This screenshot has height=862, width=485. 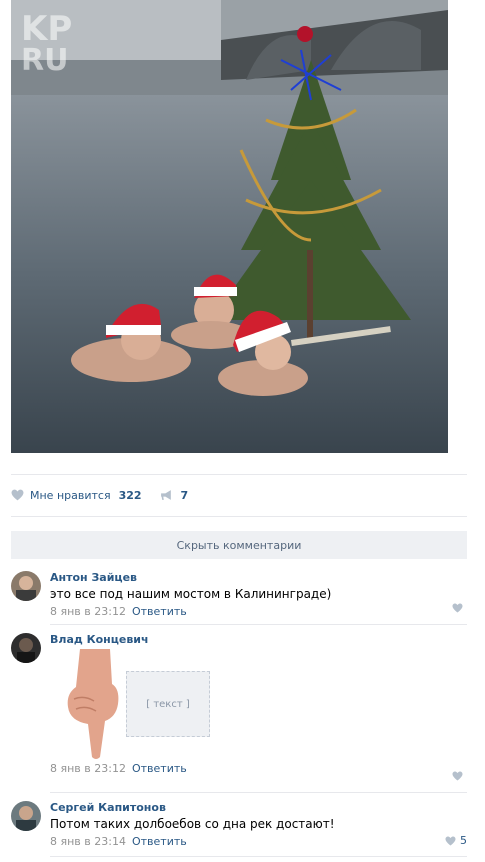 I want to click on svg-text: RU, so click(x=44, y=60).